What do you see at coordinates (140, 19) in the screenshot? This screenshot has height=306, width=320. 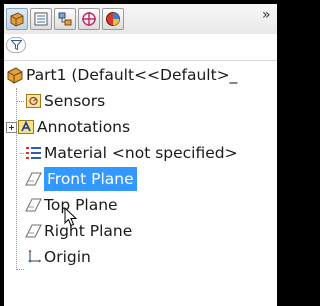 I see `manager-tab-bar: »` at bounding box center [140, 19].